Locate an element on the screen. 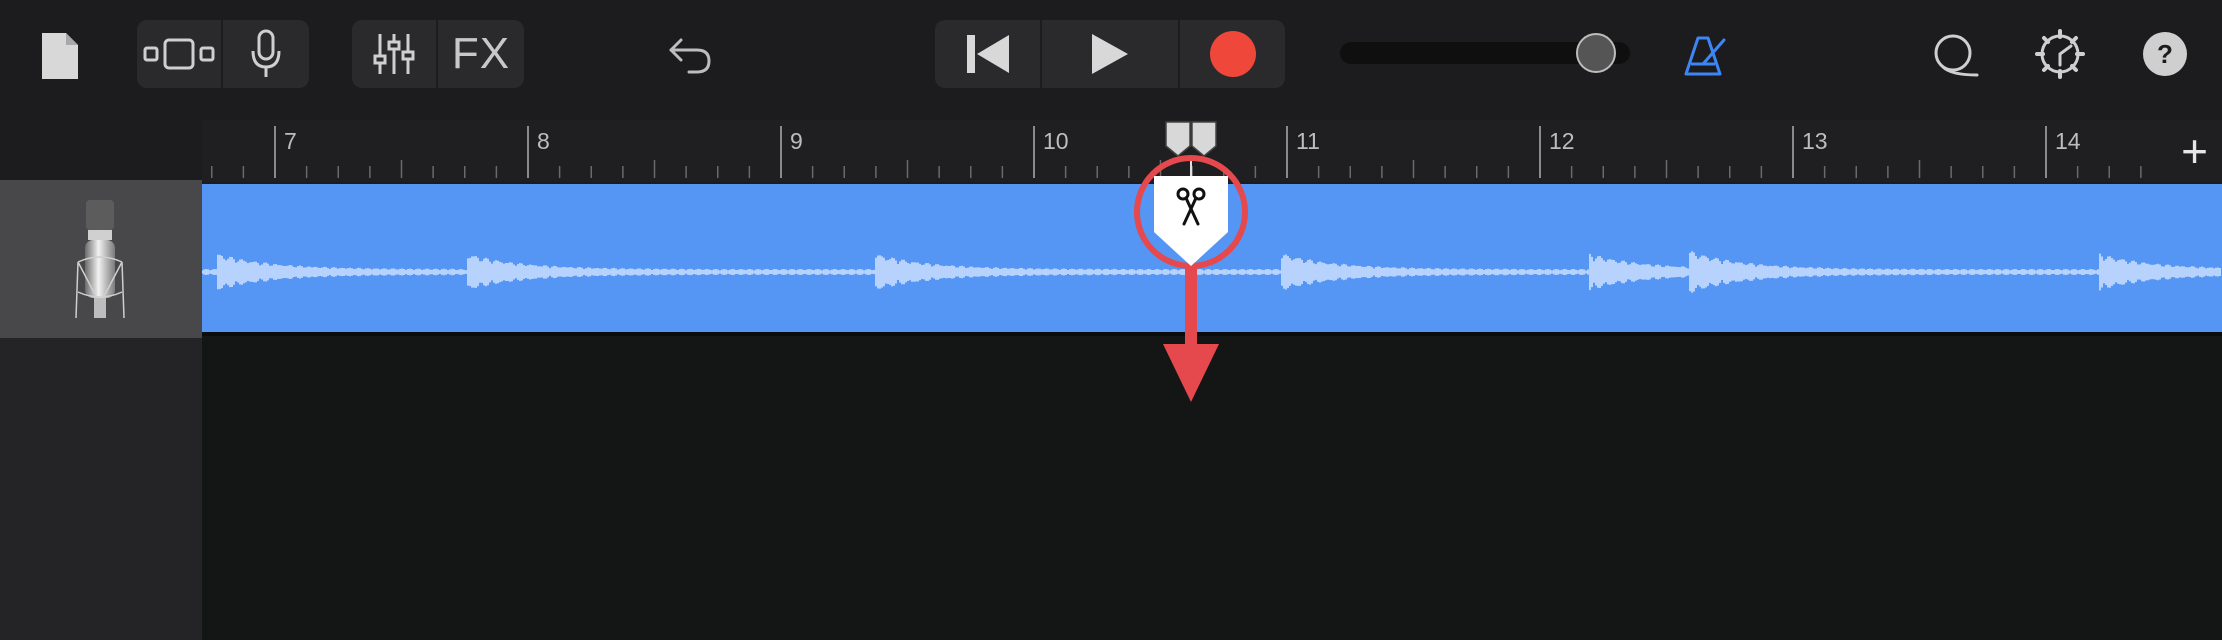 The image size is (2222, 640). callout-arrow is located at coordinates (1191, 334).